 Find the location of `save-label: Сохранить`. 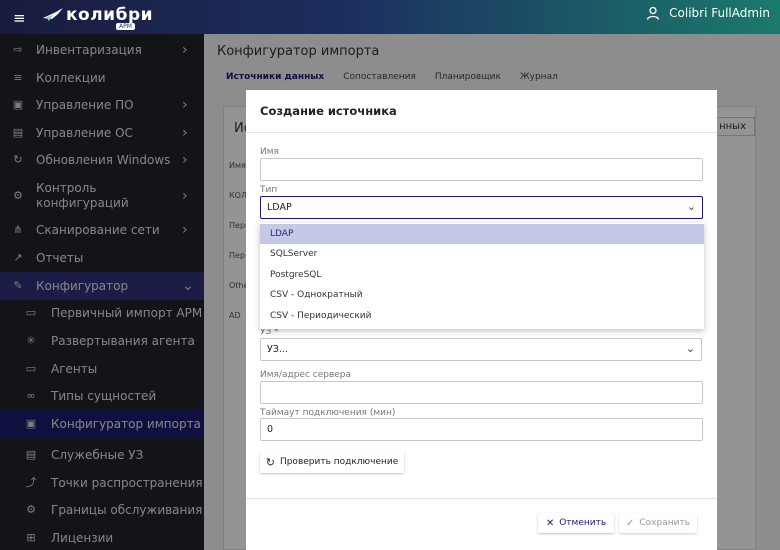

save-label: Сохранить is located at coordinates (664, 523).